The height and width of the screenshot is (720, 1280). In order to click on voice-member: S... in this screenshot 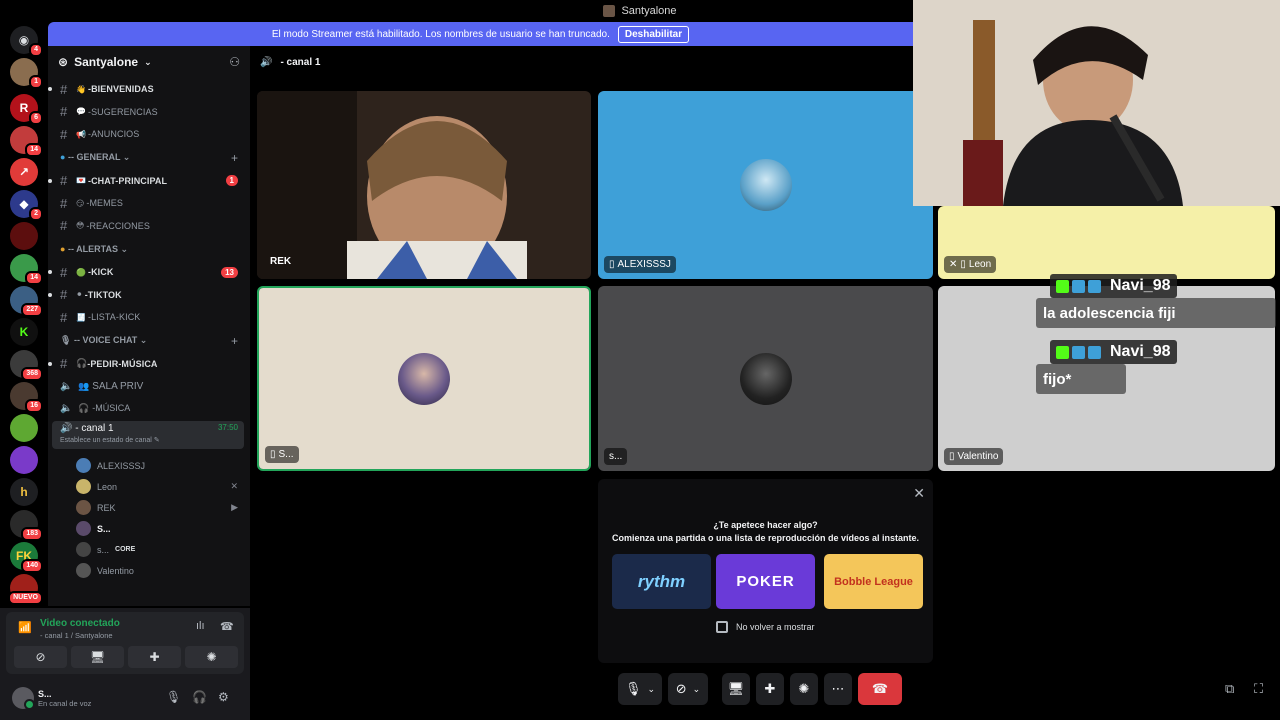, I will do `click(149, 528)`.